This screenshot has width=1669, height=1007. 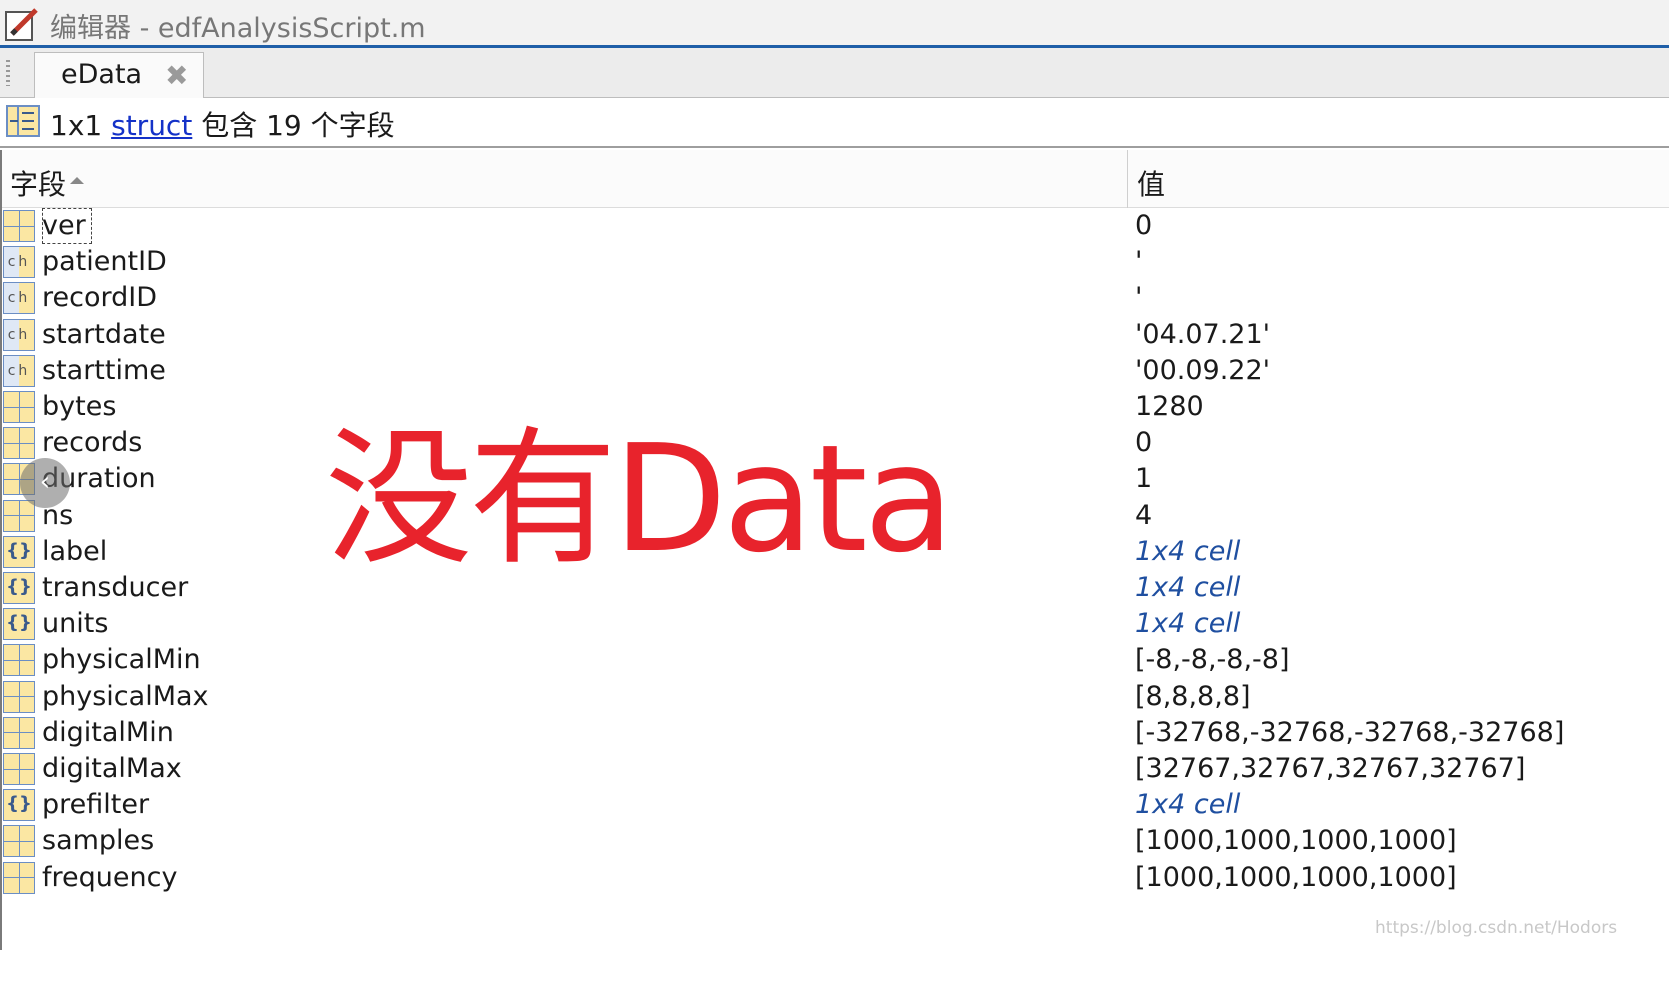 What do you see at coordinates (238, 28) in the screenshot?
I see `window-title: 编辑器 - edfAnalysisScript.m` at bounding box center [238, 28].